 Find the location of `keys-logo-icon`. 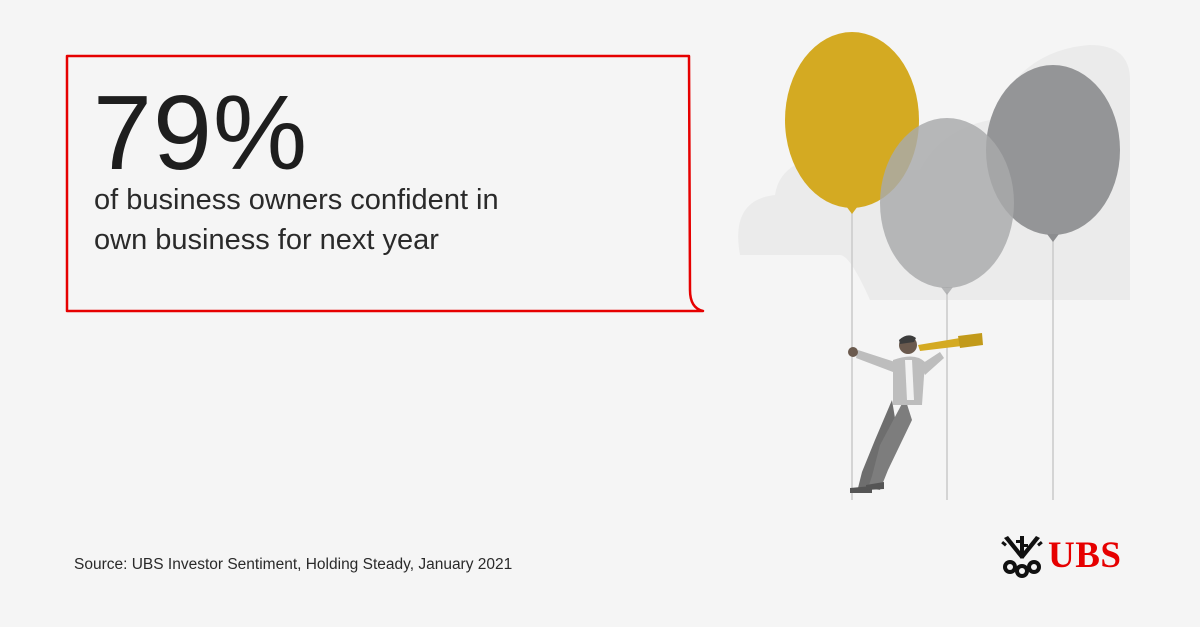

keys-logo-icon is located at coordinates (1022, 557).